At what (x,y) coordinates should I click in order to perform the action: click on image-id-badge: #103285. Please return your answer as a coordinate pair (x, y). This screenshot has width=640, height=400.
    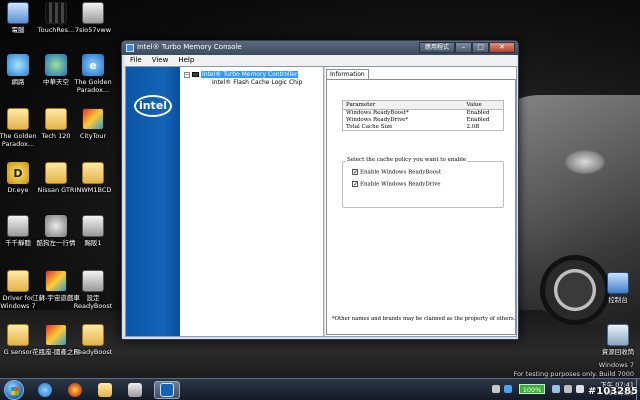
    Looking at the image, I should click on (612, 391).